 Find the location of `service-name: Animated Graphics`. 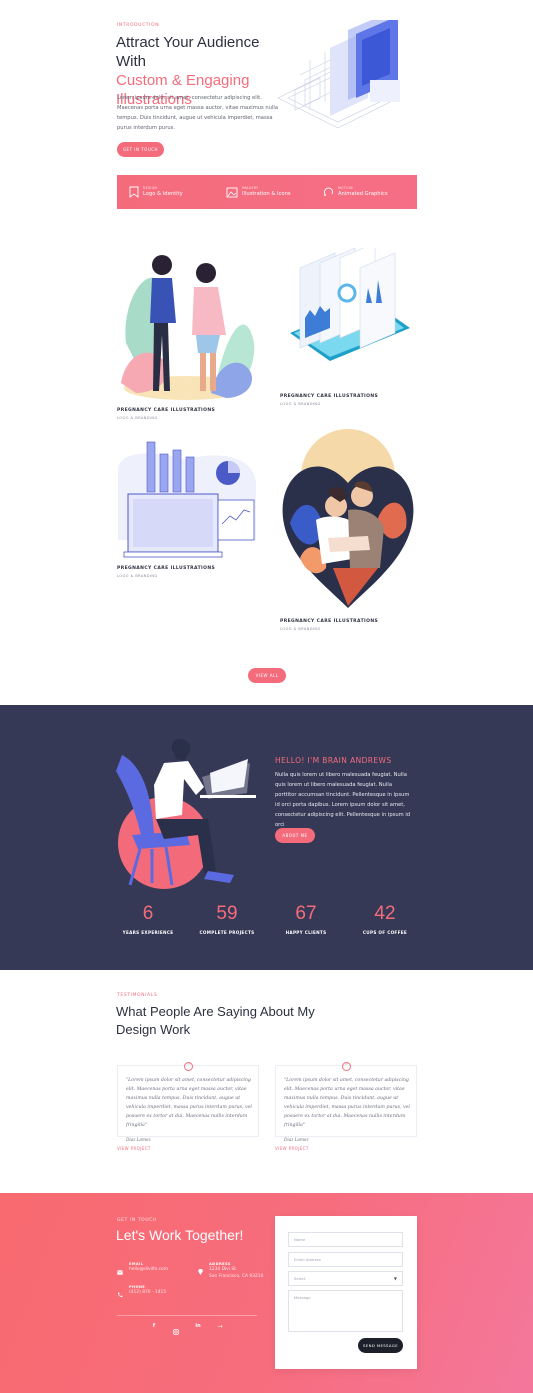

service-name: Animated Graphics is located at coordinates (363, 194).